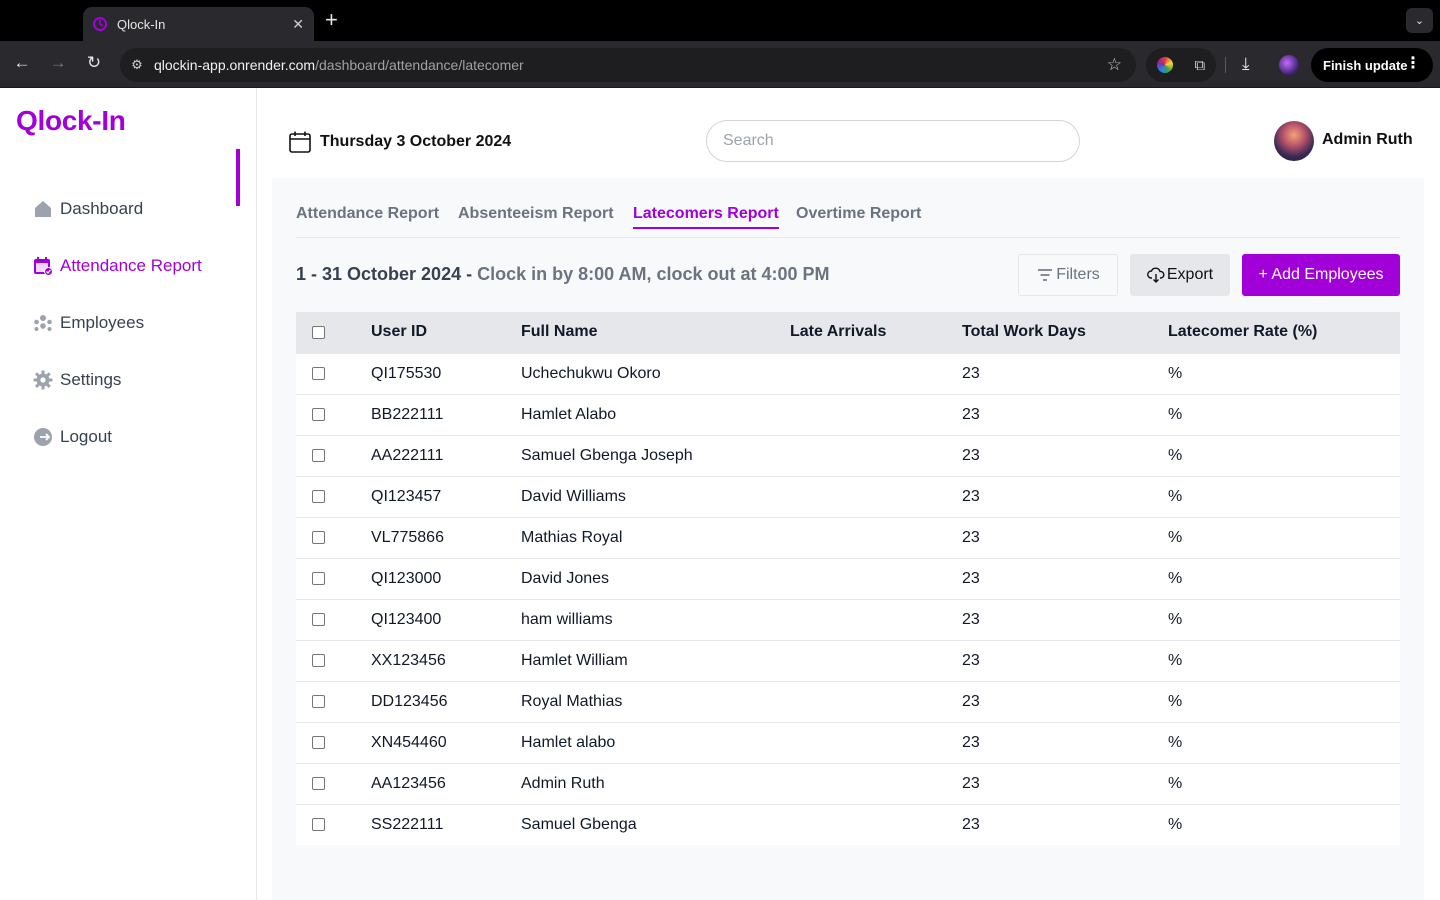  Describe the element at coordinates (848, 824) in the screenshot. I see `table-row: SS222111 Samuel Gbenga 23%` at that location.